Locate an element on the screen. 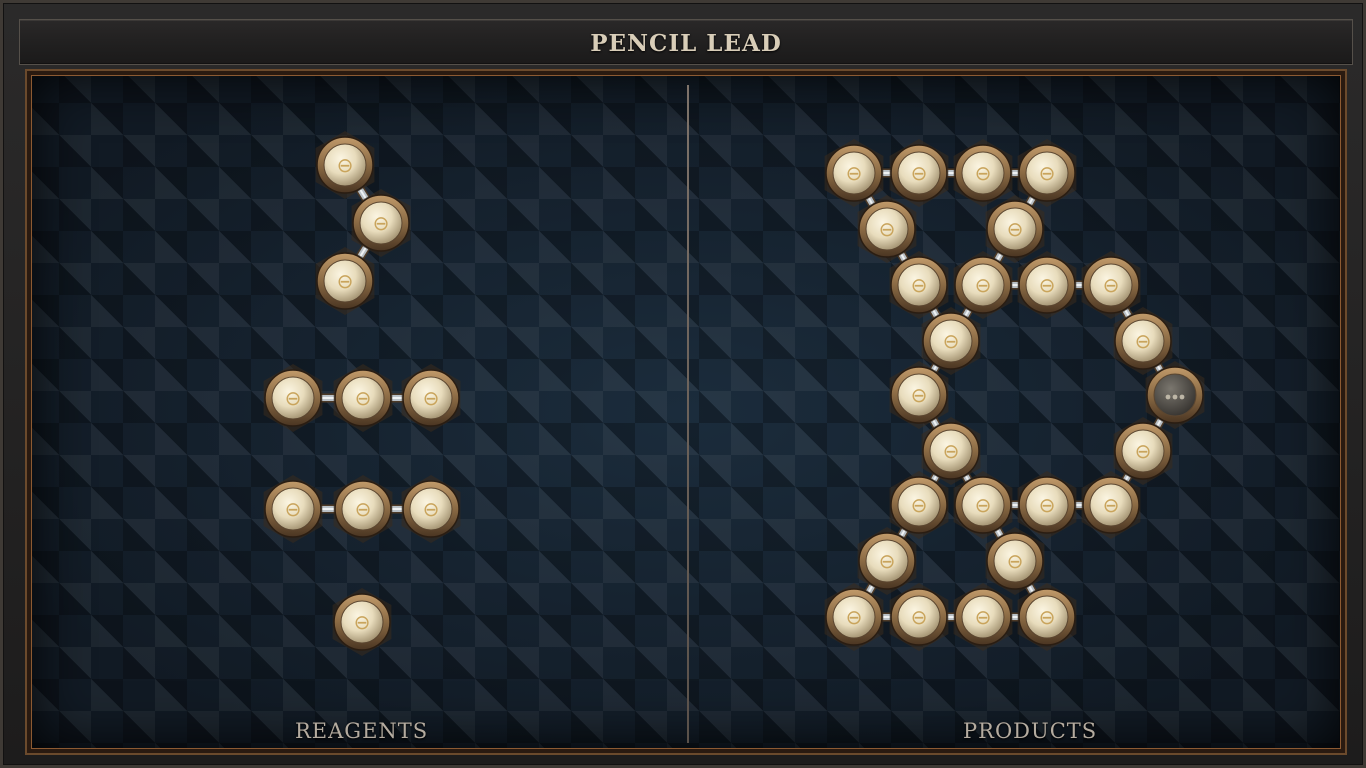  panel-divider is located at coordinates (688, 414).